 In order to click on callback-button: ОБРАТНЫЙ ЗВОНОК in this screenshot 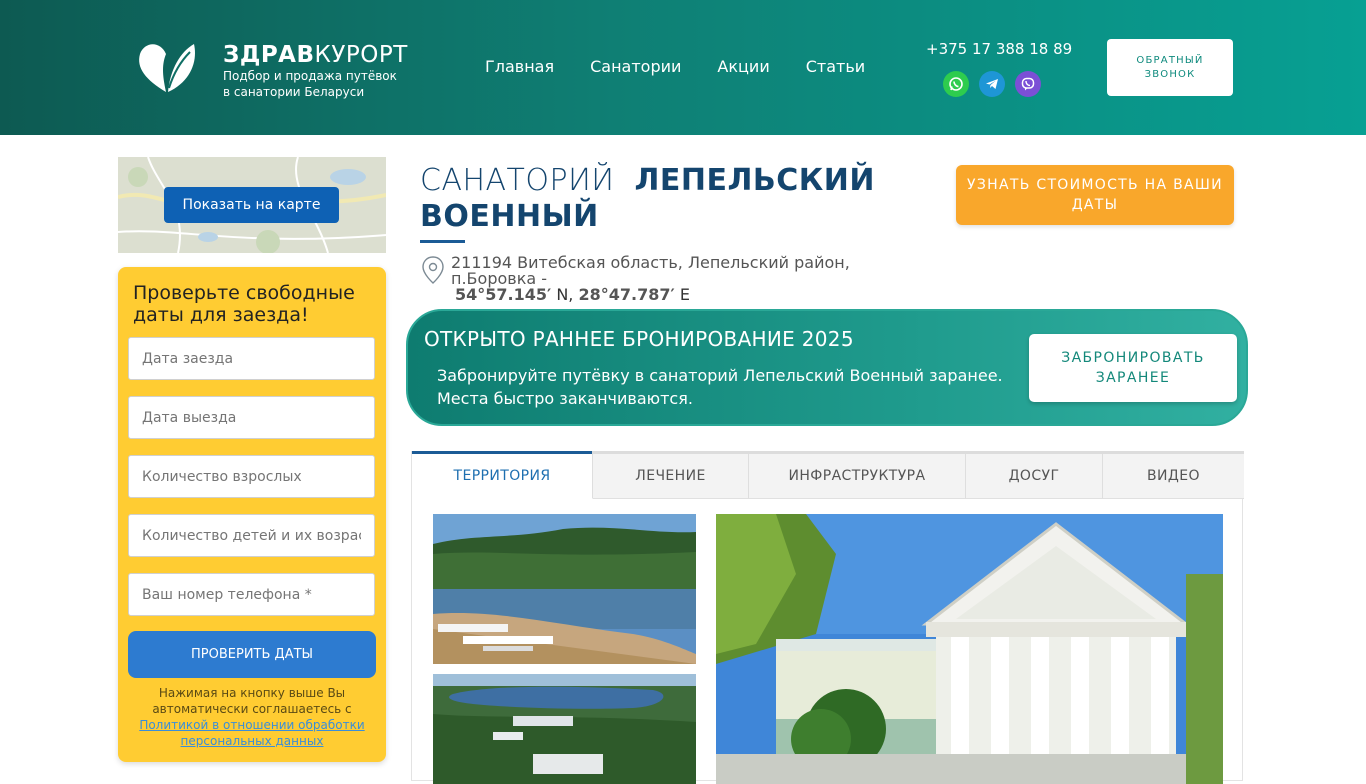, I will do `click(1170, 67)`.